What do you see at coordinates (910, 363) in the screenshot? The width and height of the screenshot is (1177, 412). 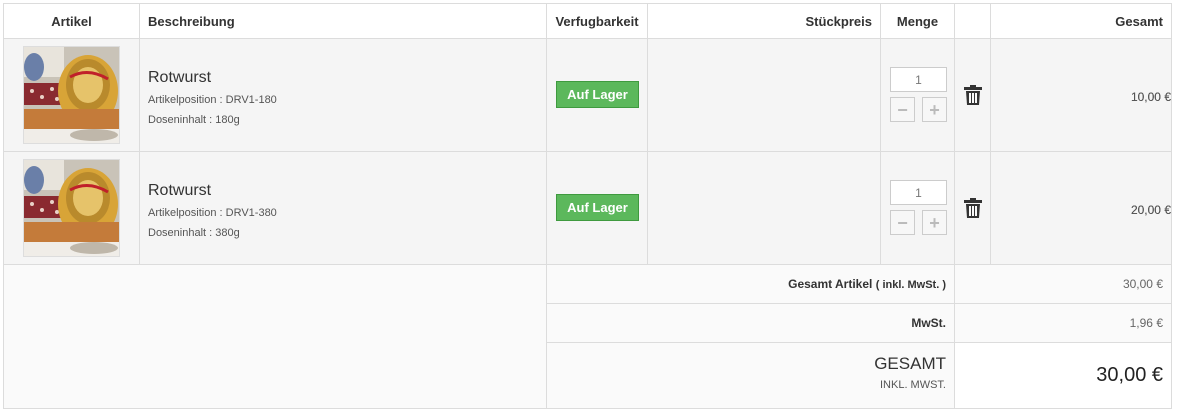 I see `grand-total-label: GESAMT` at bounding box center [910, 363].